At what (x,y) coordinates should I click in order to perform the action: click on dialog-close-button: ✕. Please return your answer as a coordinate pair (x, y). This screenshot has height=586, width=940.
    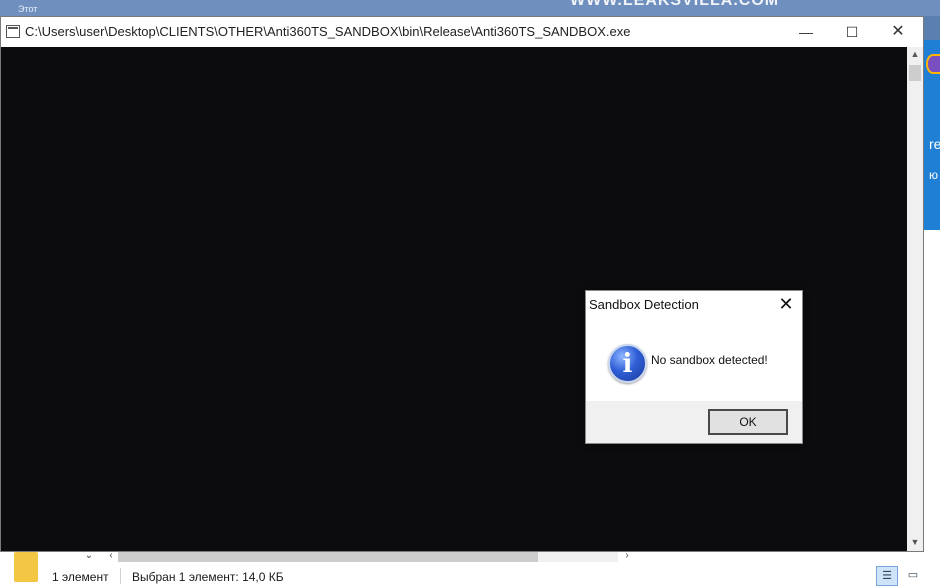
    Looking at the image, I should click on (786, 304).